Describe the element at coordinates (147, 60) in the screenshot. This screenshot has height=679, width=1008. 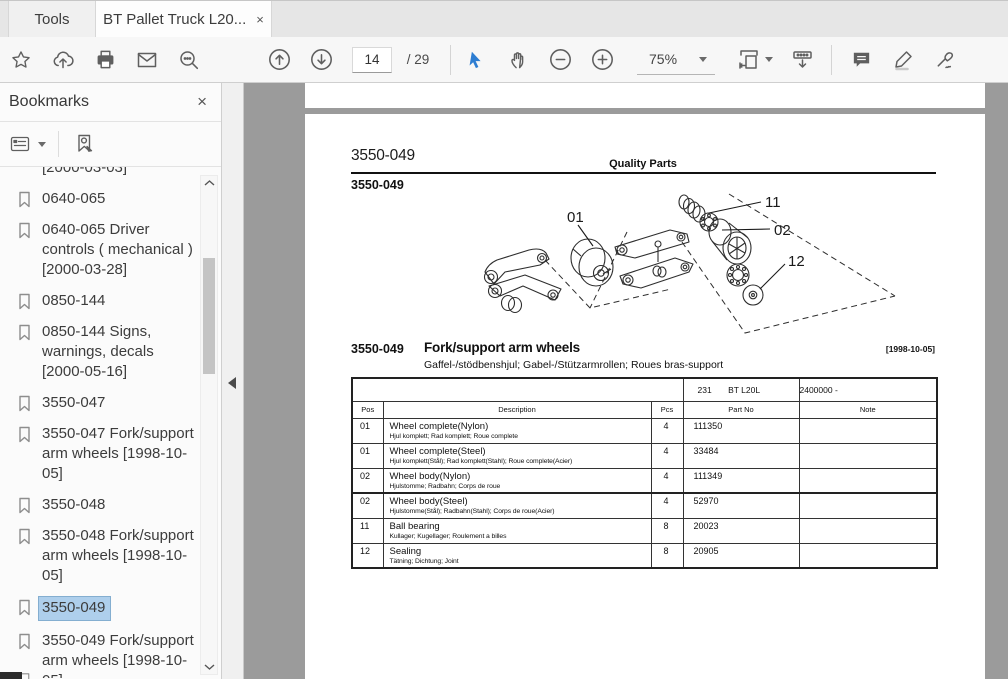
I see `email-button` at that location.